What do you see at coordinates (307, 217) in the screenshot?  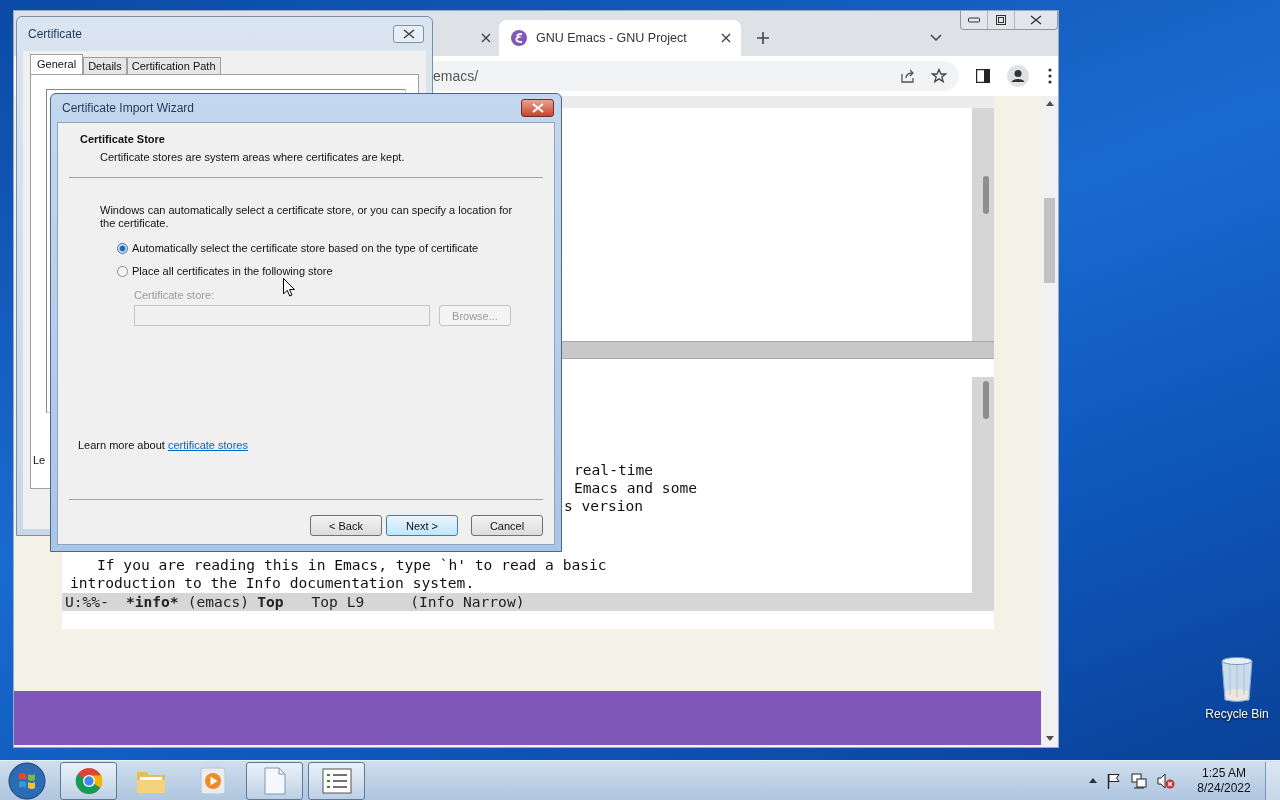 I see `instruction-text: Windows can automatically select a certificate store, or you can specify a location for the certificate.` at bounding box center [307, 217].